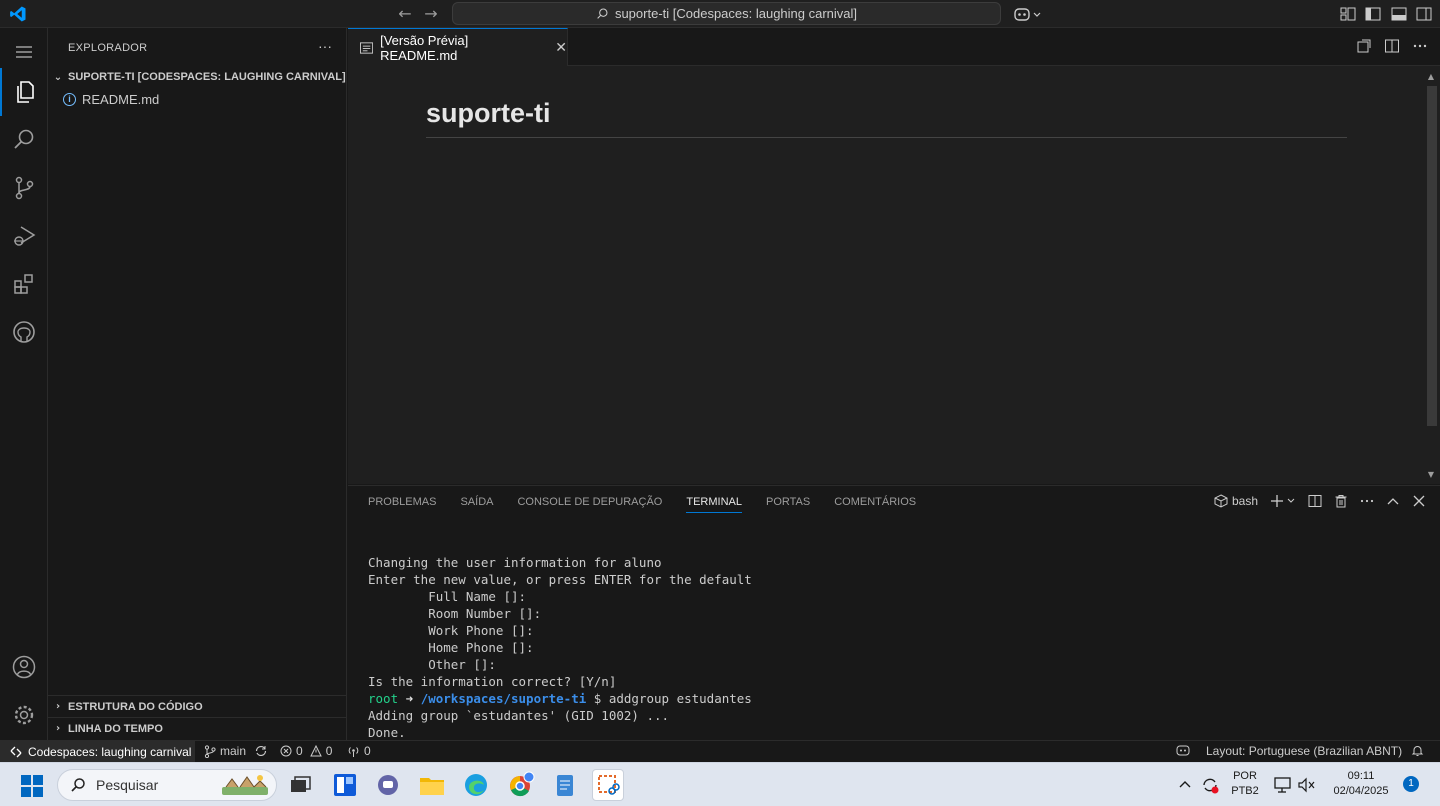  I want to click on search-button, so click(24, 140).